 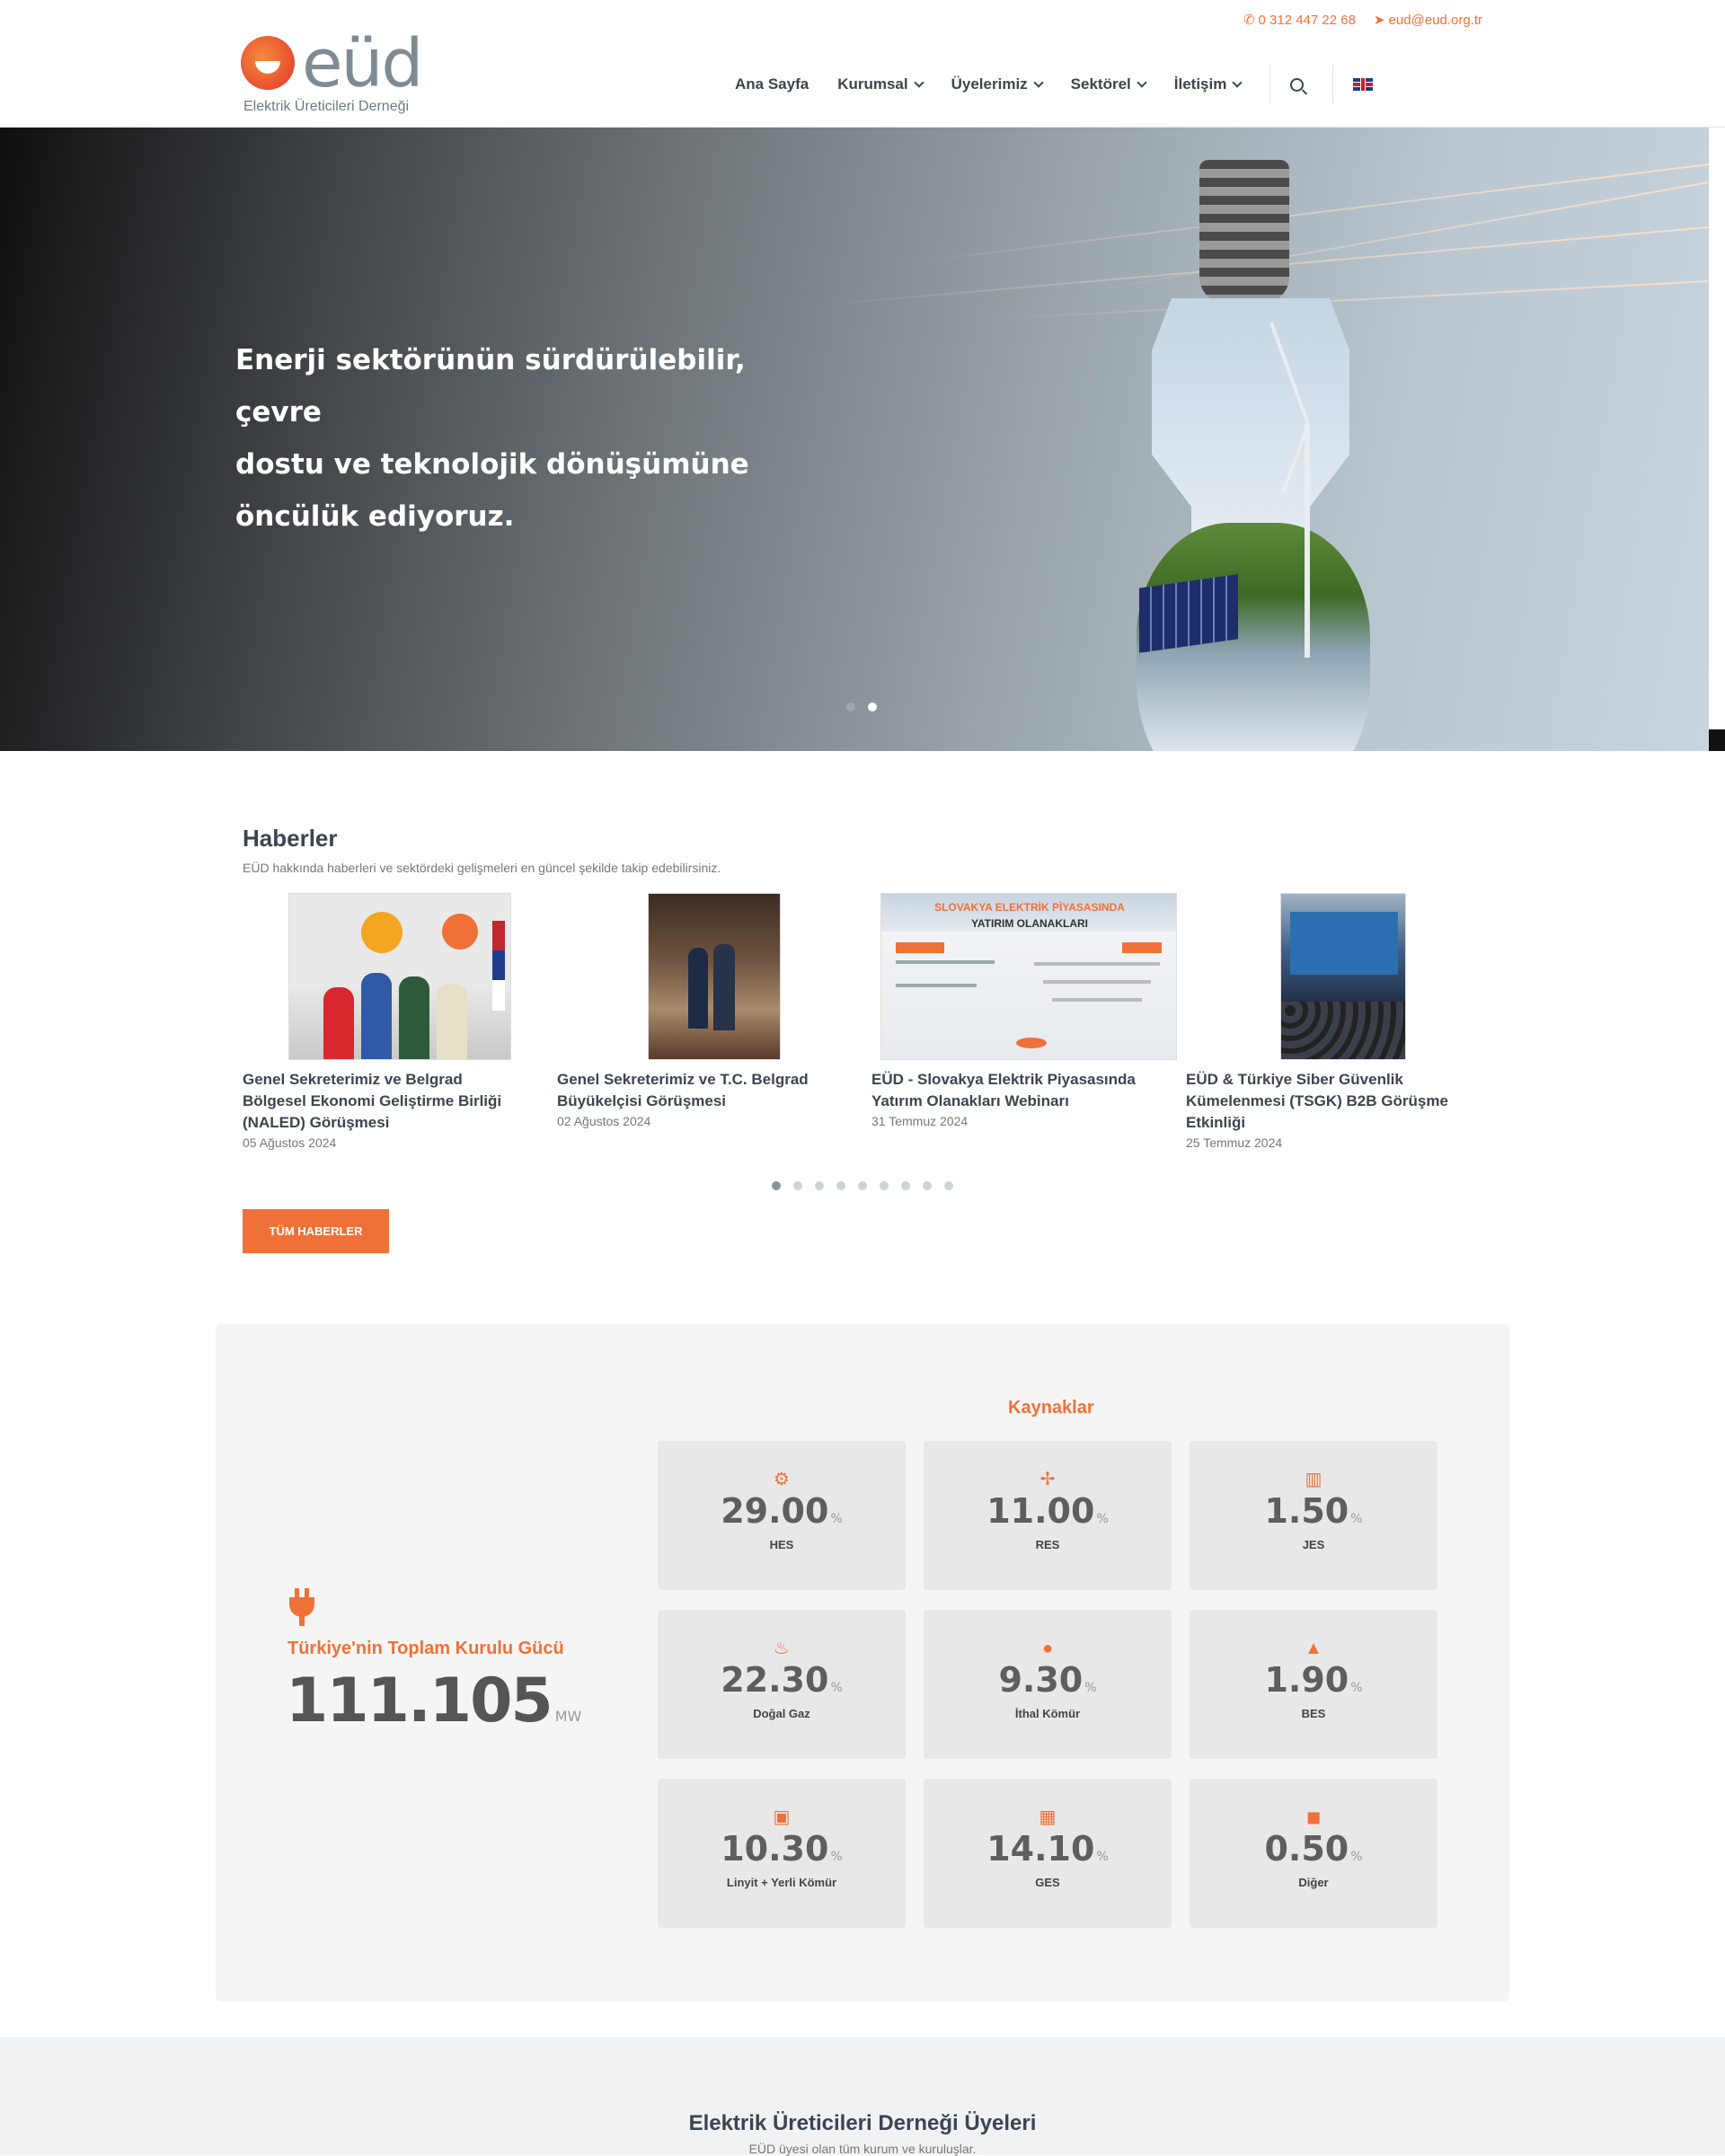 I want to click on solar-panel-icon: ▦, so click(x=1048, y=1817).